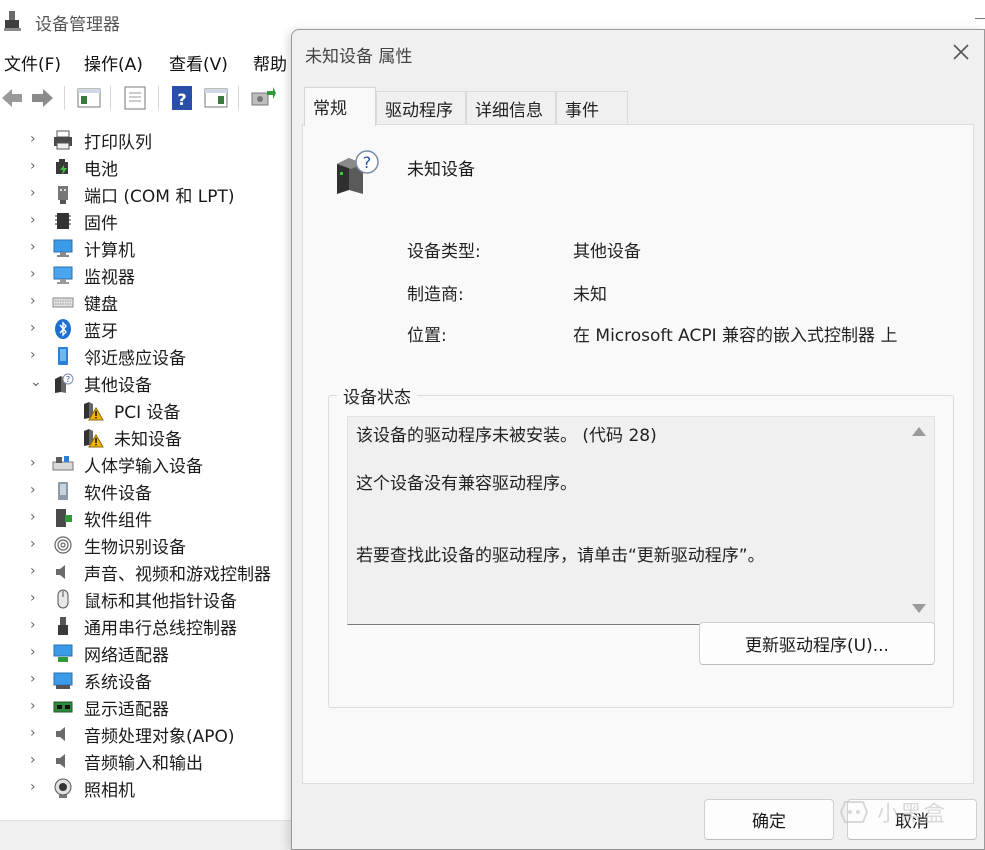 The image size is (985, 850). Describe the element at coordinates (150, 247) in the screenshot. I see `tree-category-item: › 计算机` at that location.